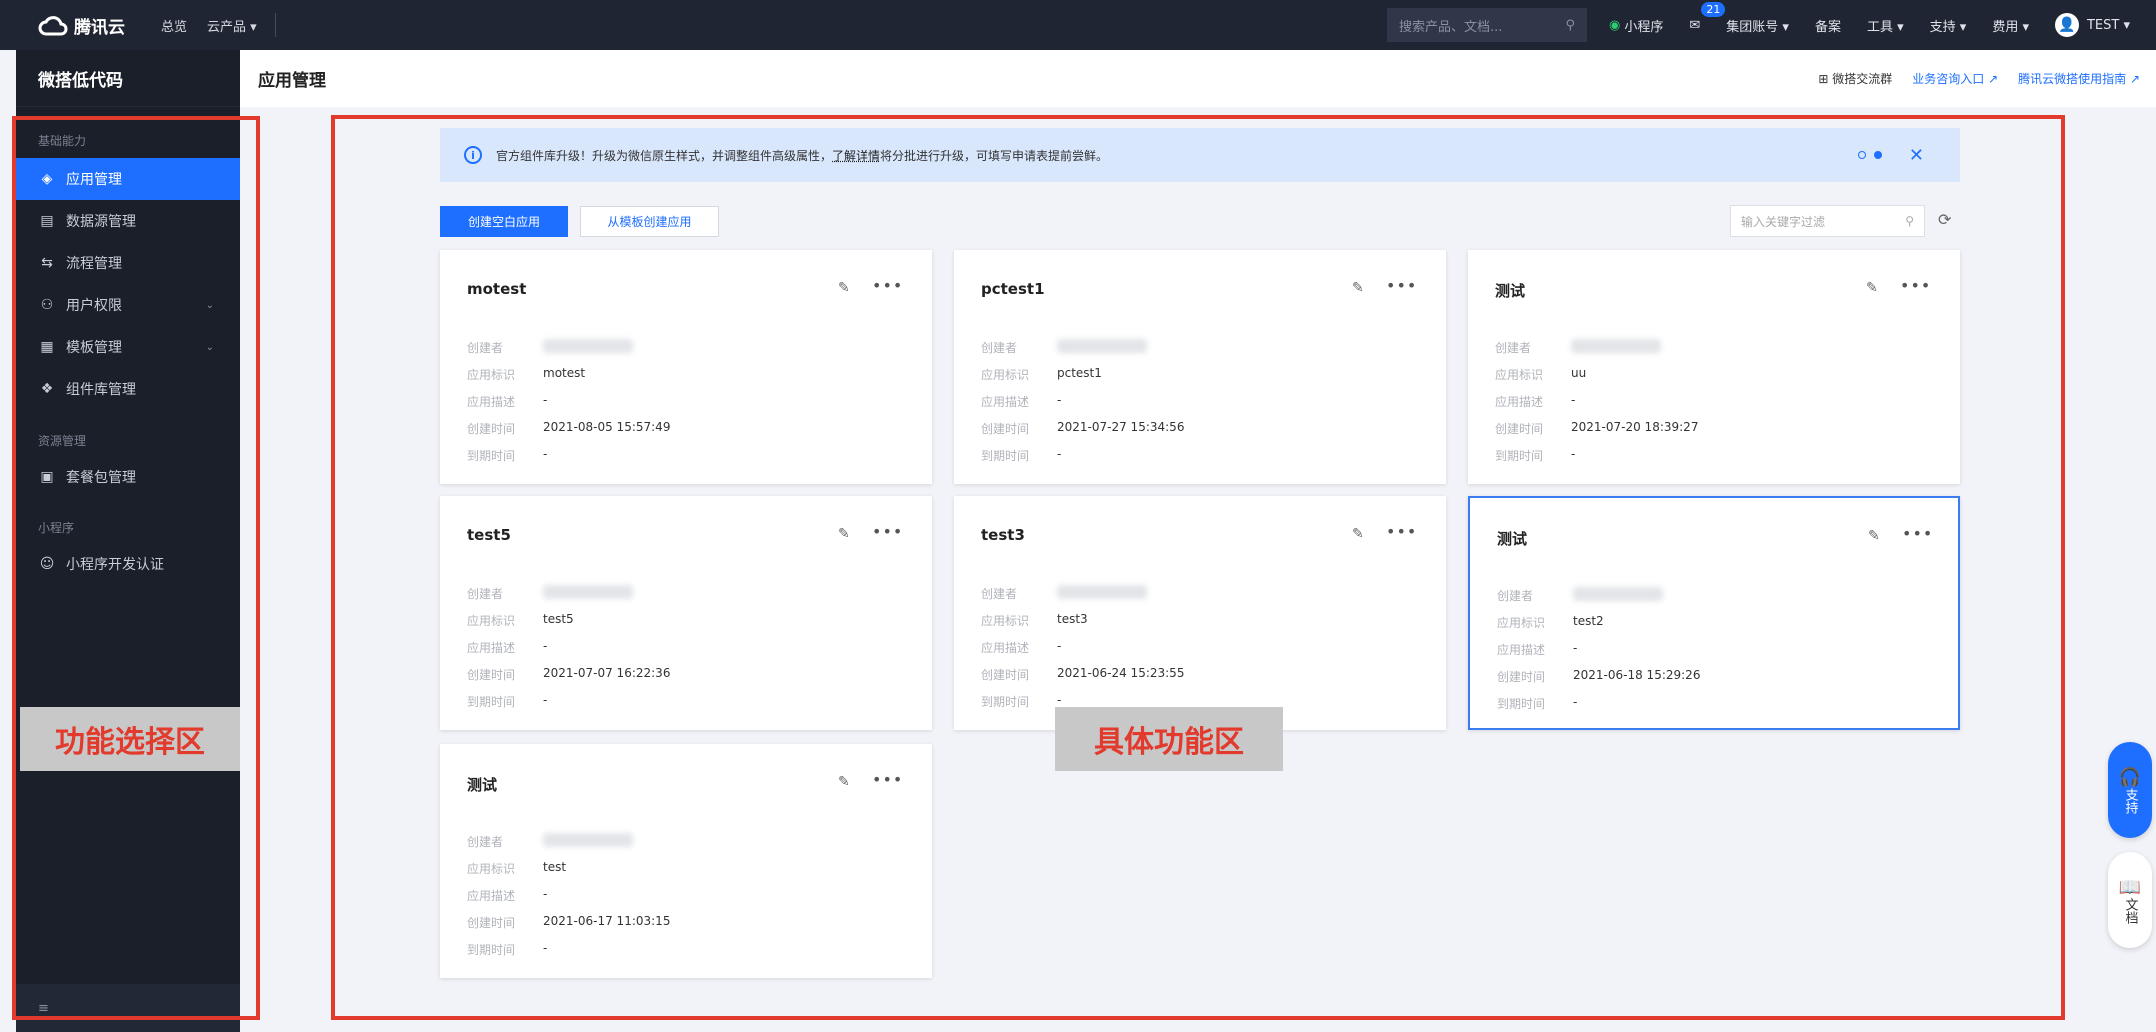  What do you see at coordinates (1013, 289) in the screenshot?
I see `app-card-title: pctest1` at bounding box center [1013, 289].